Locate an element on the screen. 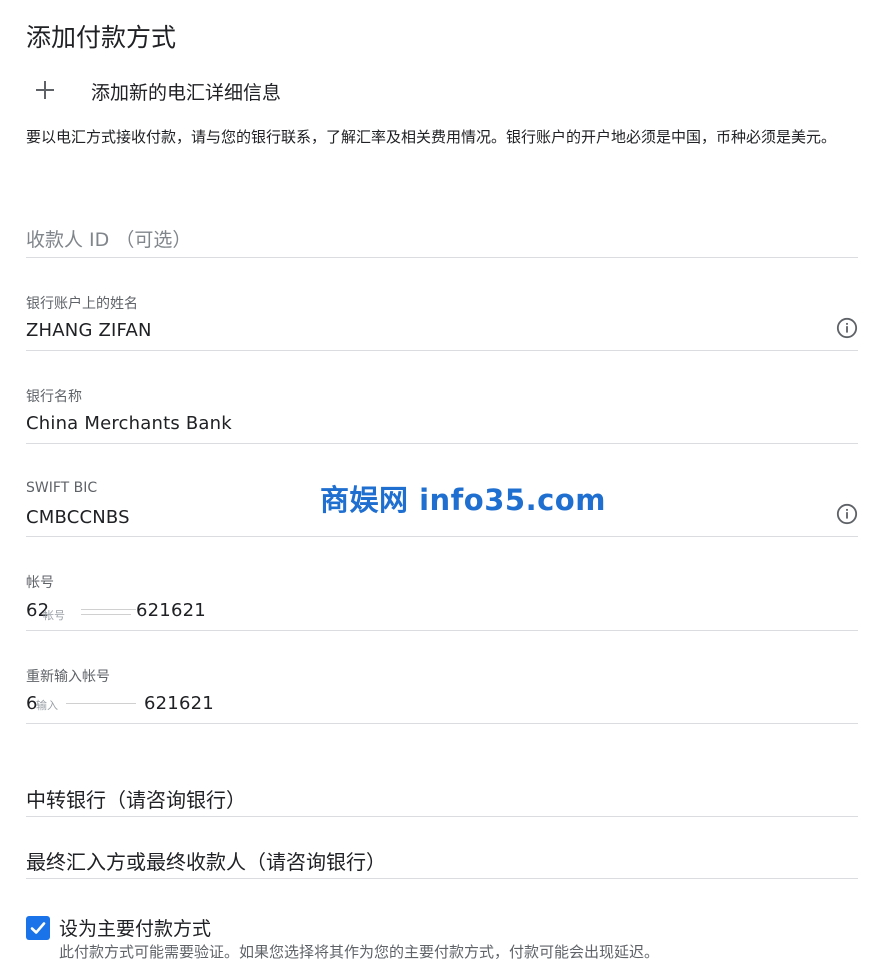 This screenshot has height=973, width=882. account-number-label: 帐号 is located at coordinates (40, 583).